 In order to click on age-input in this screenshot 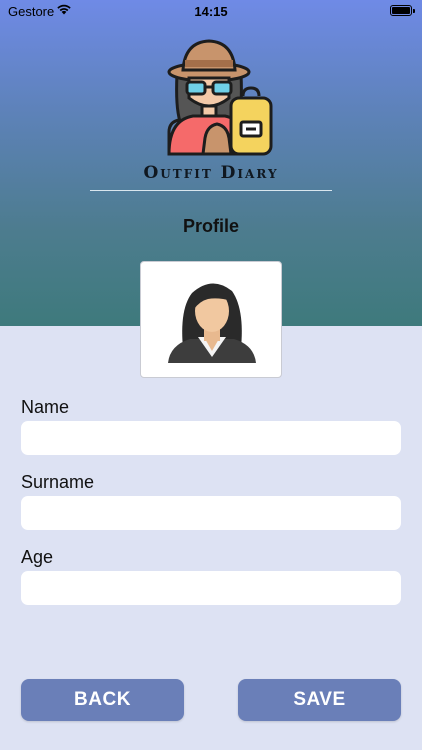, I will do `click(211, 588)`.